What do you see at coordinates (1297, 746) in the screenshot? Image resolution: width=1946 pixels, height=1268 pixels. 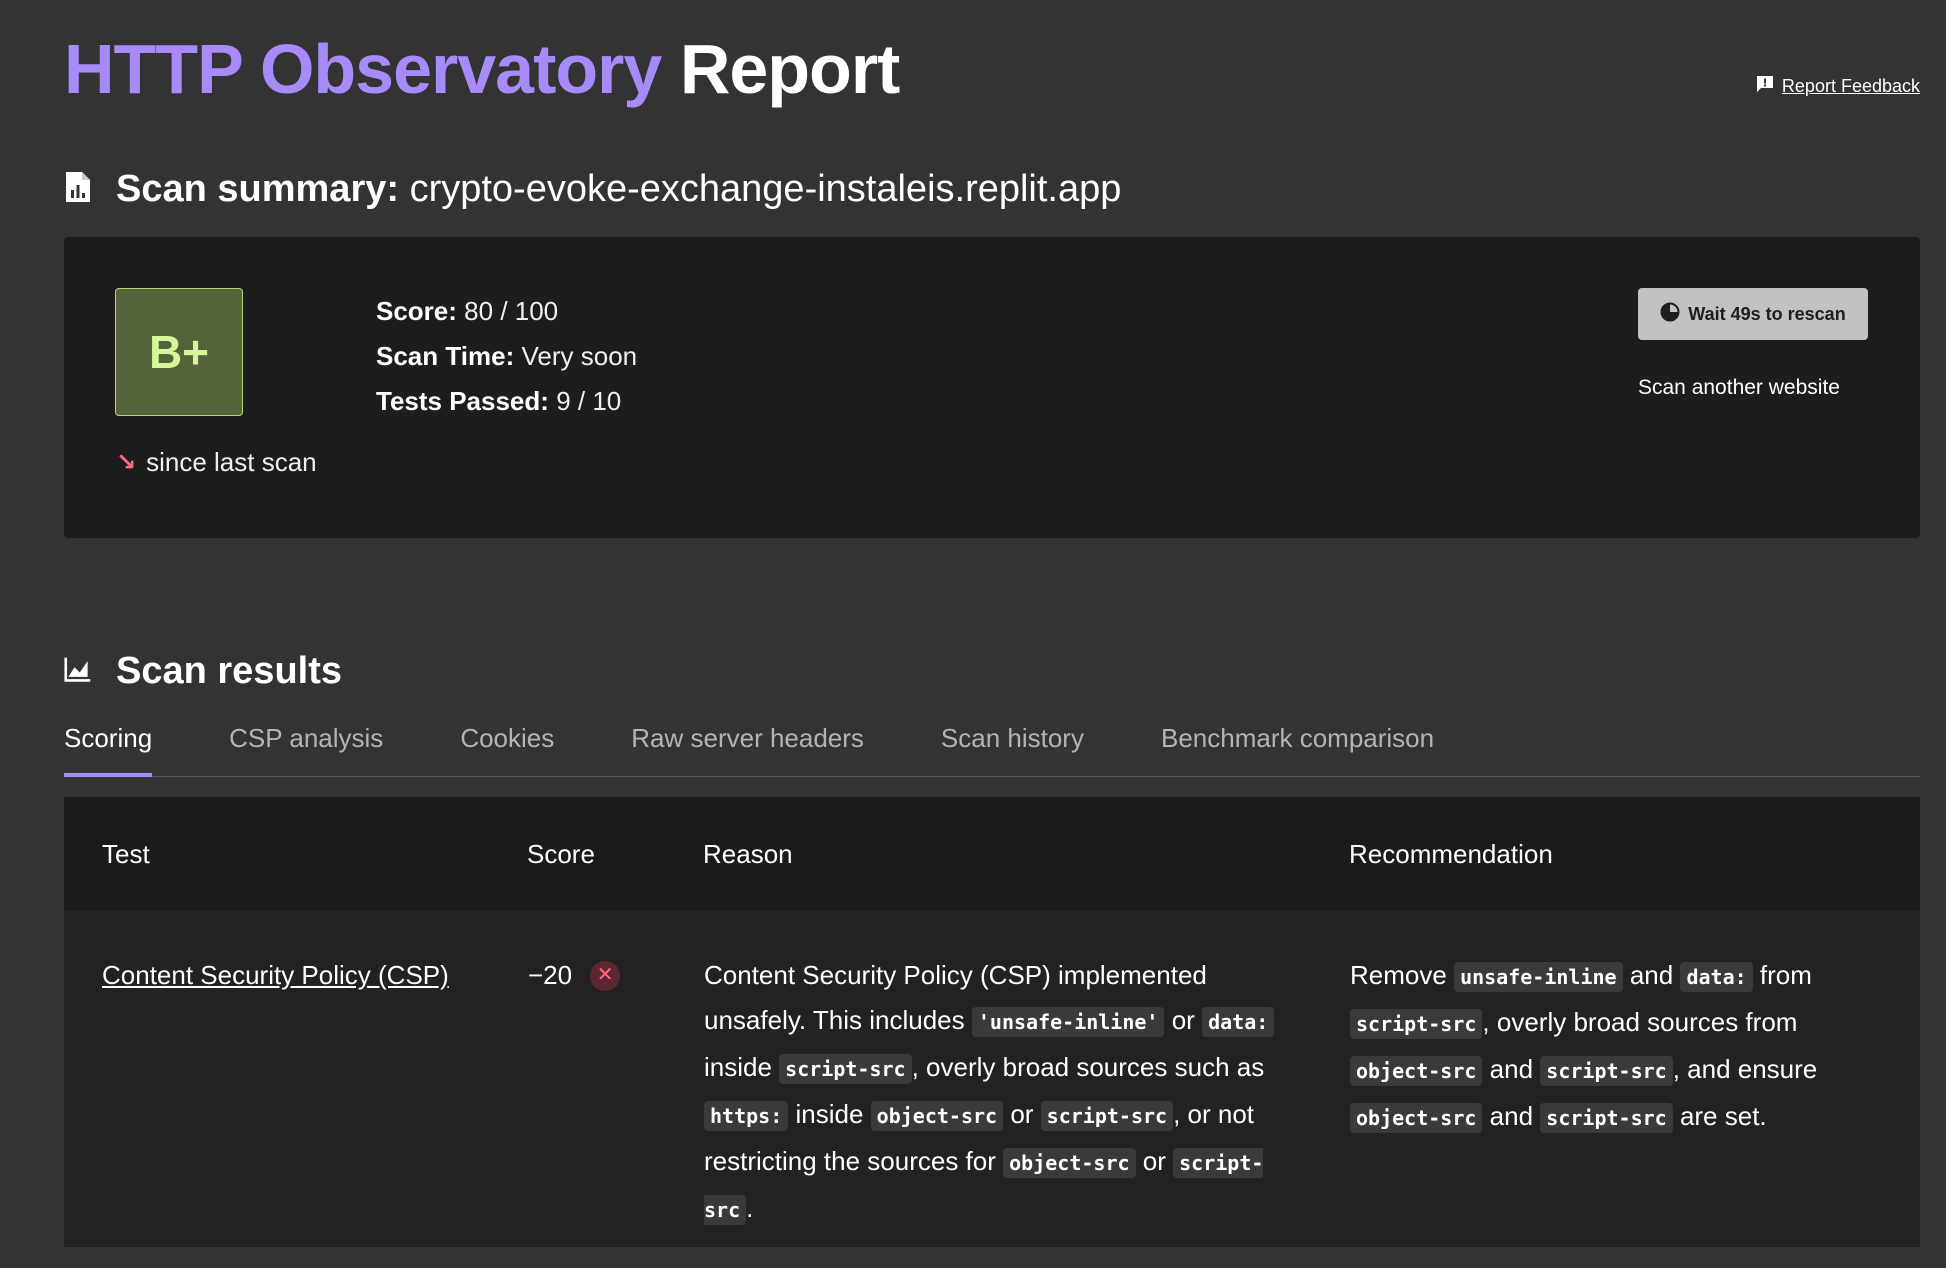 I see `tab-benchmark-comparison: Benchmark comparison` at bounding box center [1297, 746].